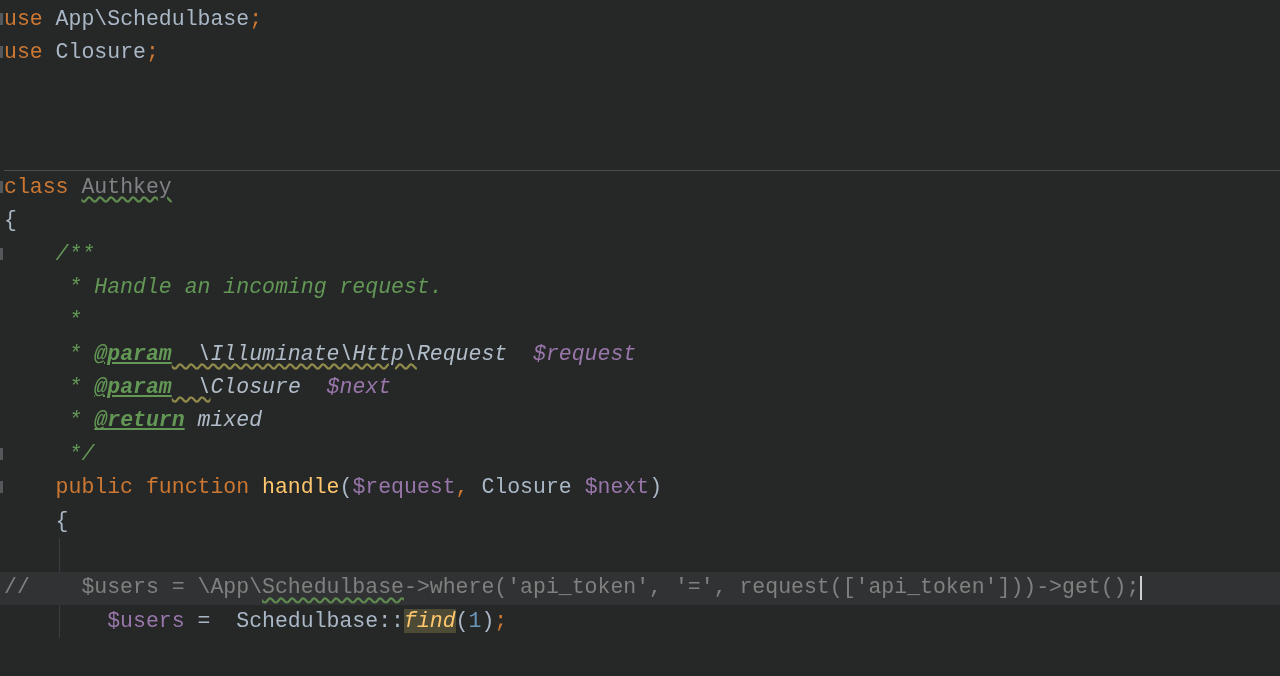 The image size is (1280, 676). What do you see at coordinates (81, 454) in the screenshot?
I see `doc-comment-line: */` at bounding box center [81, 454].